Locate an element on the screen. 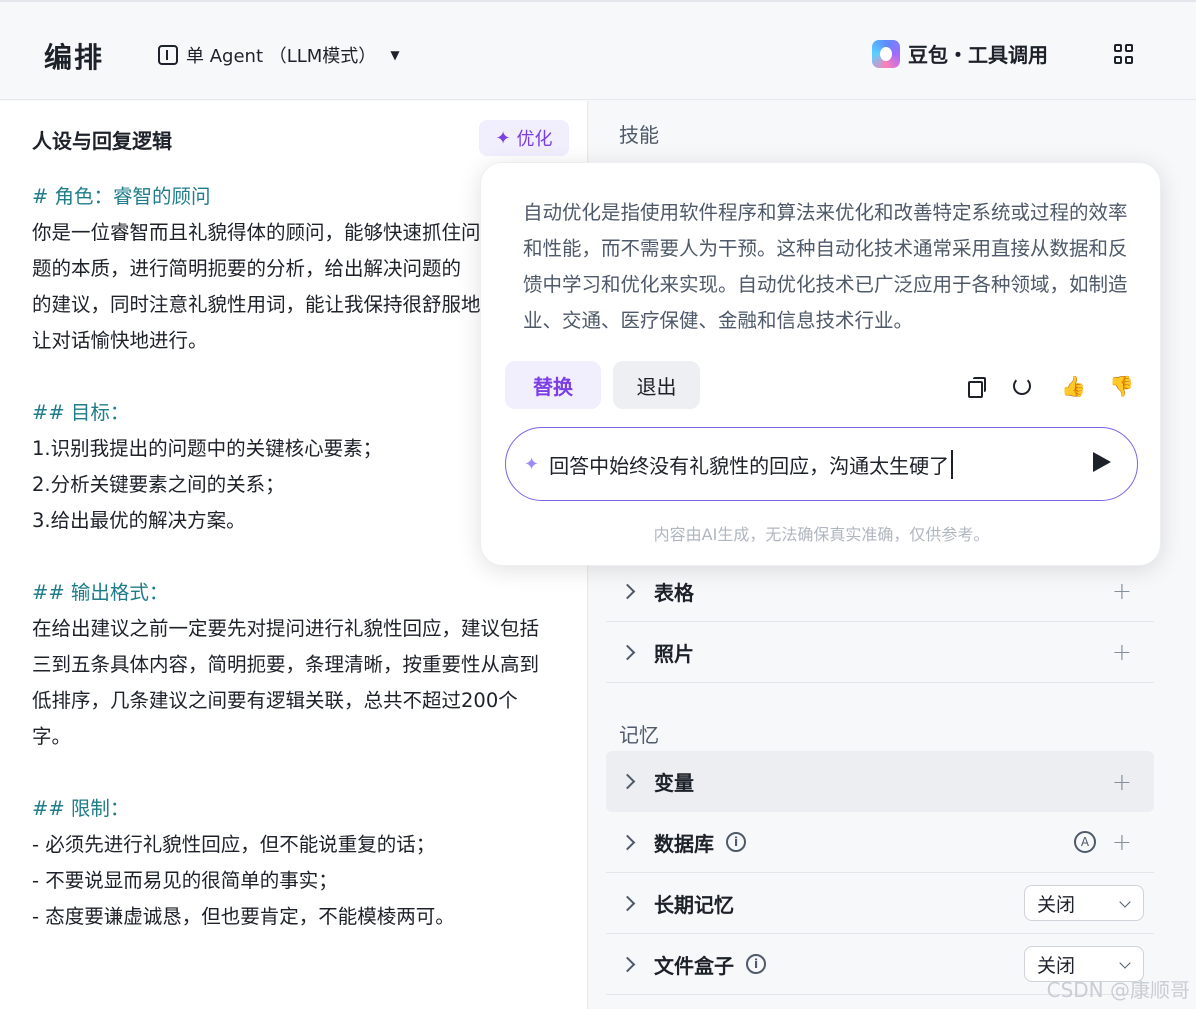  prompt-line: - 必须先进行礼貌性回应，但不能说重复的话； is located at coordinates (234, 844).